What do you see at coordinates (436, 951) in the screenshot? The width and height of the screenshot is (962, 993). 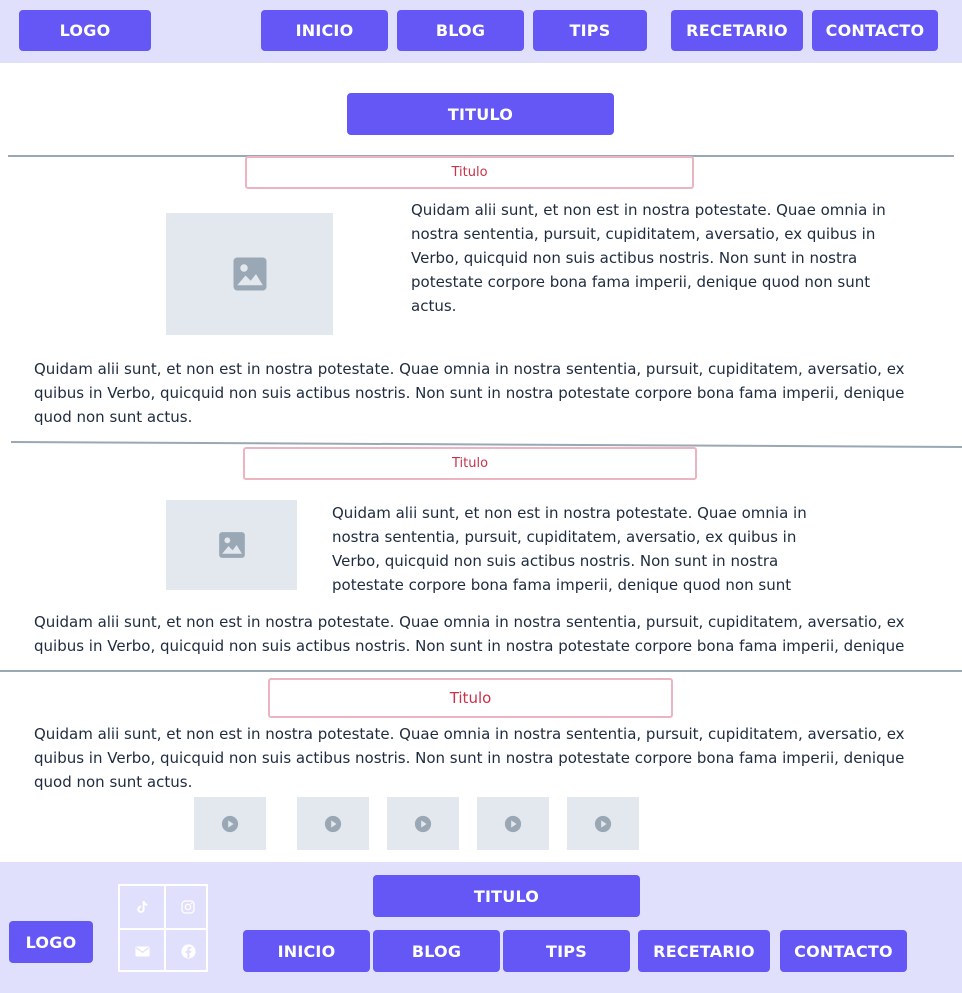 I see `footer-nav-blog: BLOG` at bounding box center [436, 951].